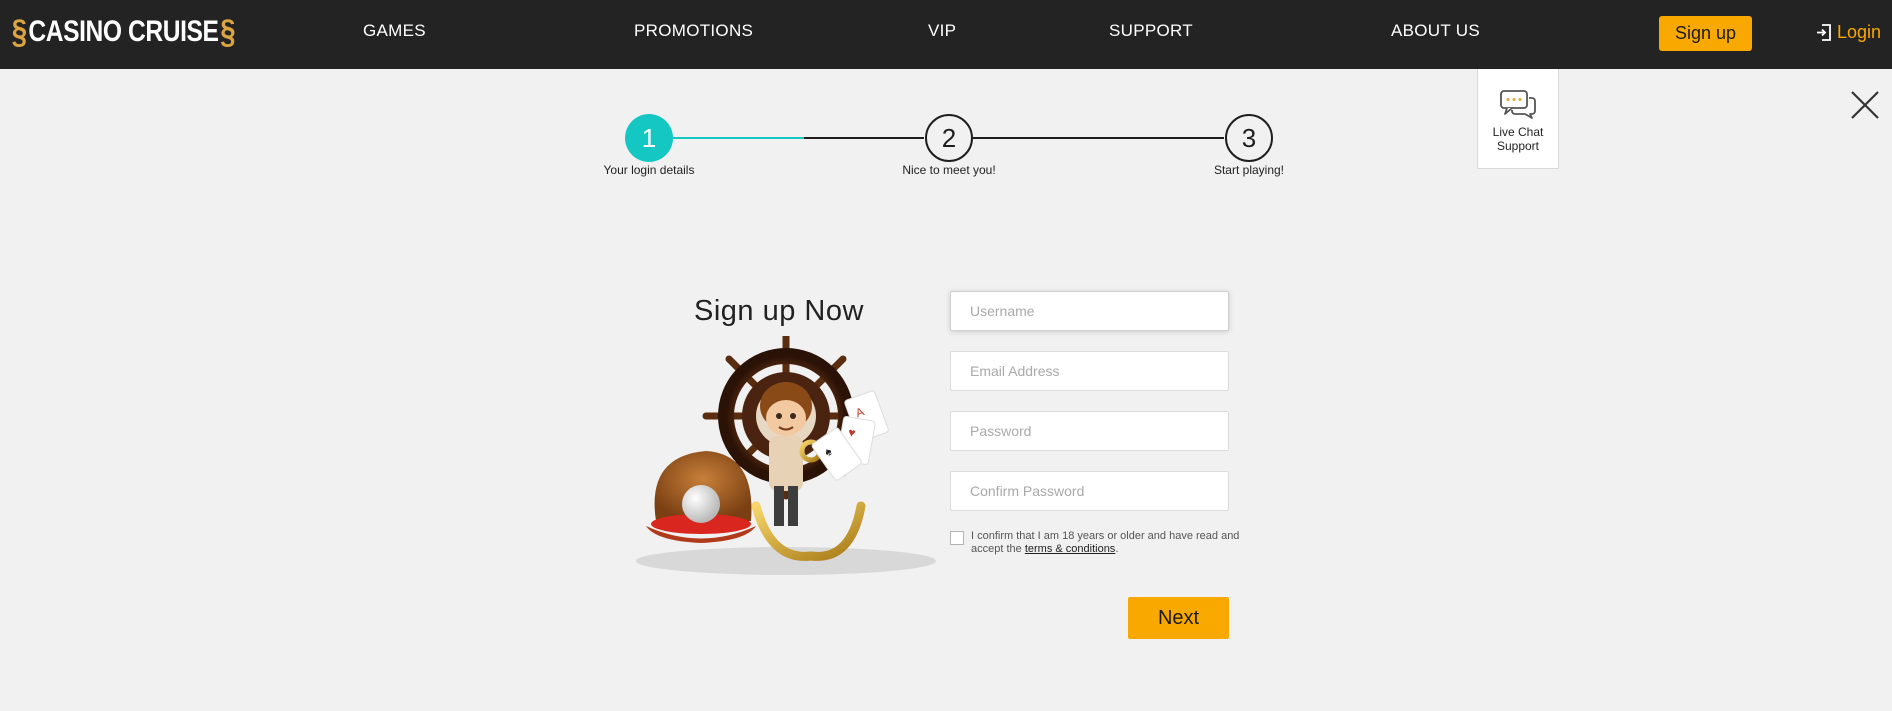 The image size is (1892, 711). I want to click on step-1-circle: 1, so click(649, 138).